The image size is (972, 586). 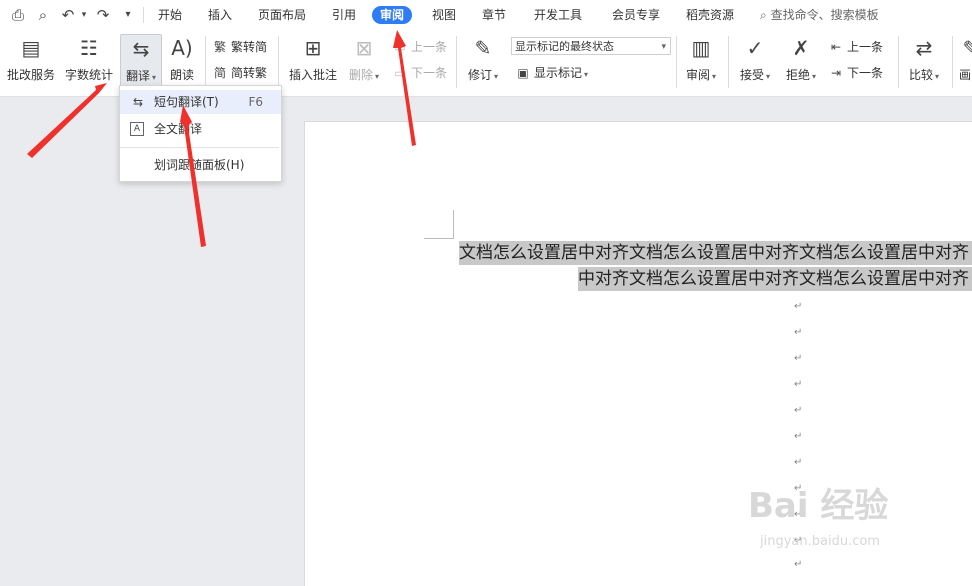 What do you see at coordinates (419, 73) in the screenshot?
I see `next-comment-button: ▭ 下一条` at bounding box center [419, 73].